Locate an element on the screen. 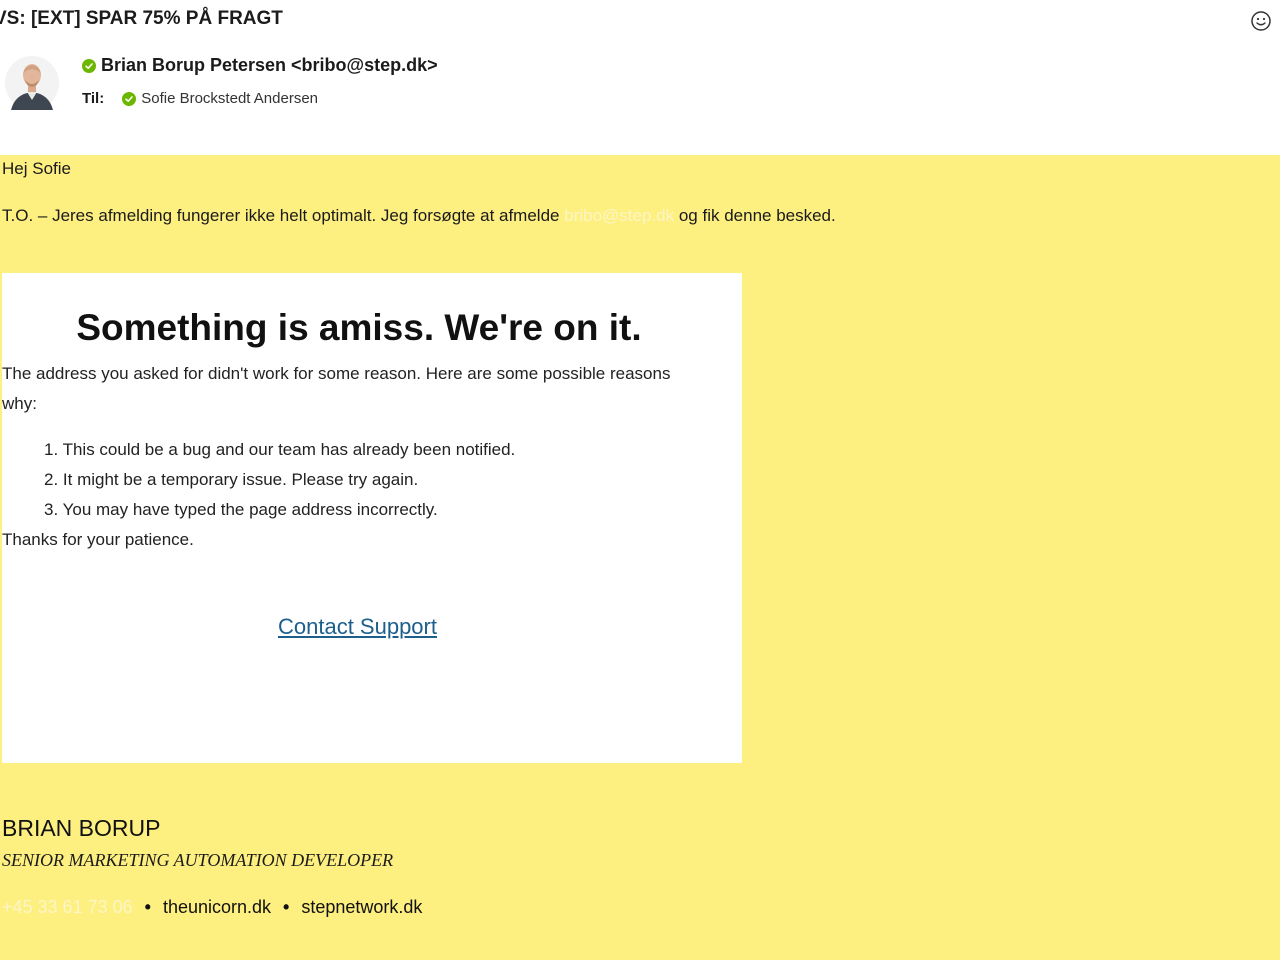  recipient-row: Til: Sofie Brockstedt Andersen is located at coordinates (200, 98).